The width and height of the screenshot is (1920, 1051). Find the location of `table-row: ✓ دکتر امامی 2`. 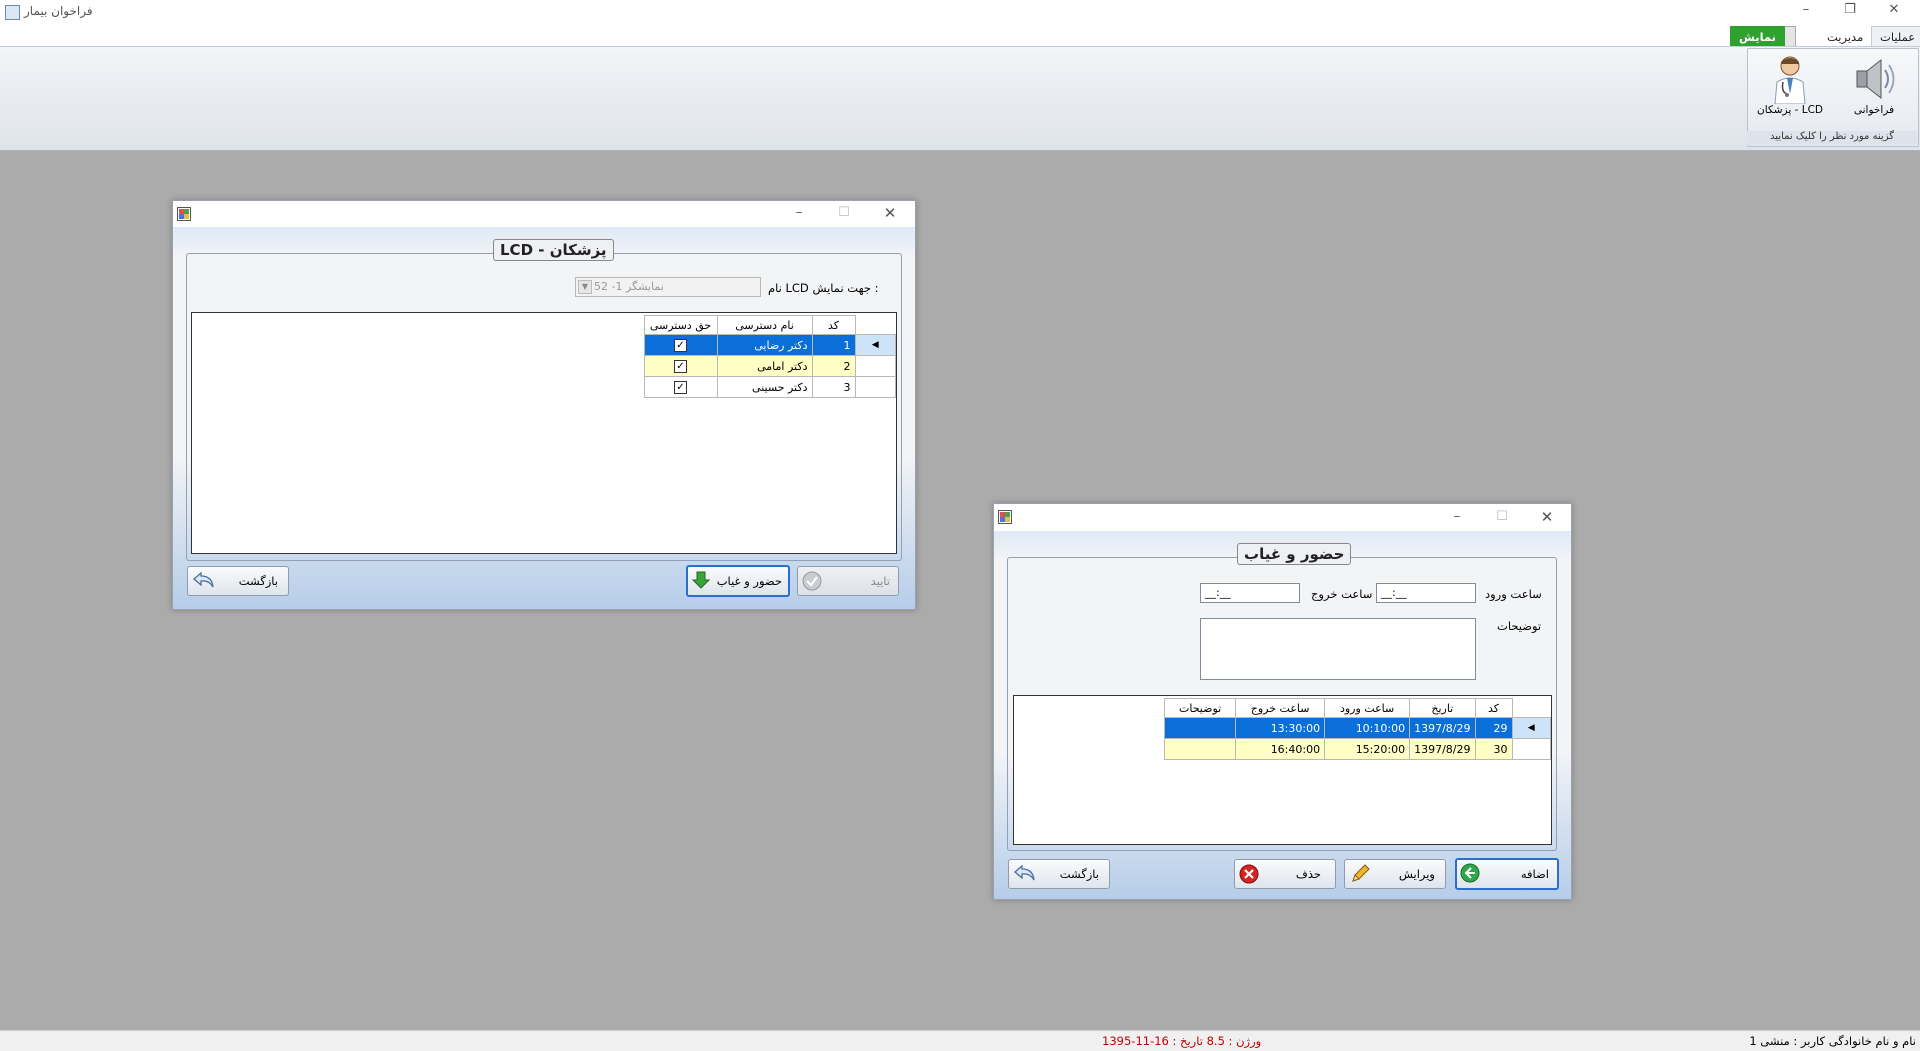

table-row: ✓ دکتر امامی 2 is located at coordinates (769, 366).